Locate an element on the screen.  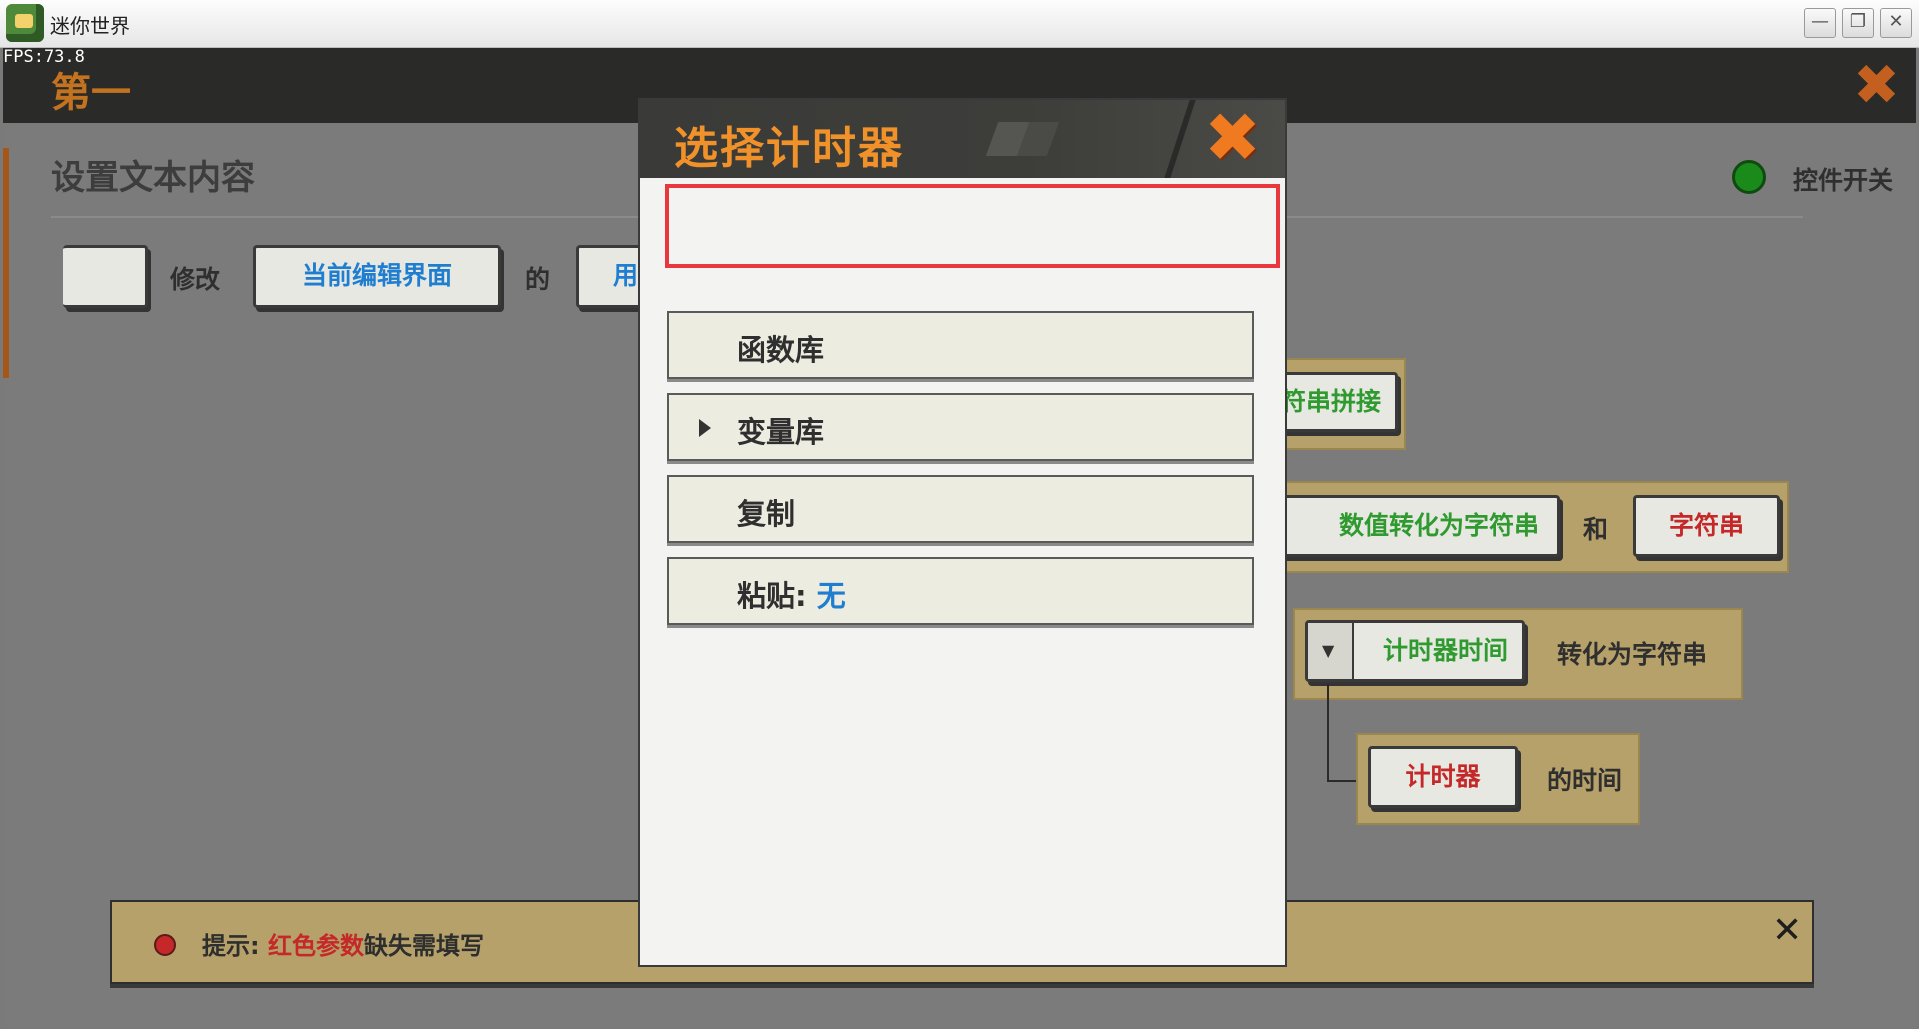
timer-time-chip: ▼ 计时器时间 is located at coordinates (1415, 651).